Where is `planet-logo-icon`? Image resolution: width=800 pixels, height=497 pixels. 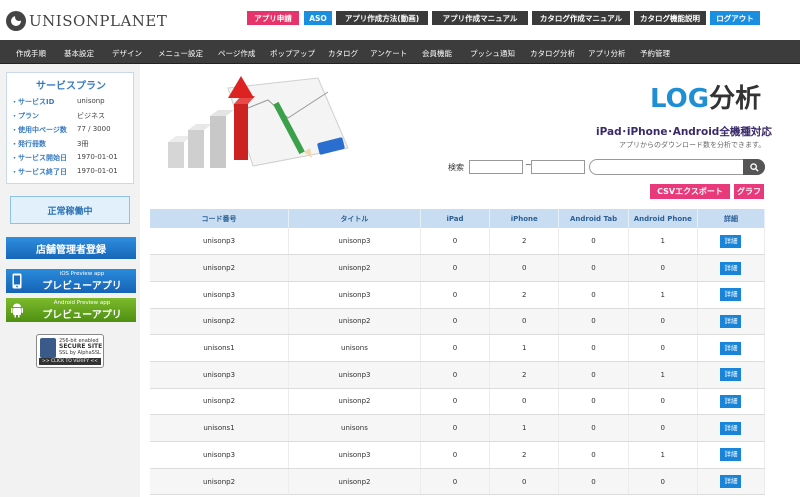
planet-logo-icon is located at coordinates (16, 21).